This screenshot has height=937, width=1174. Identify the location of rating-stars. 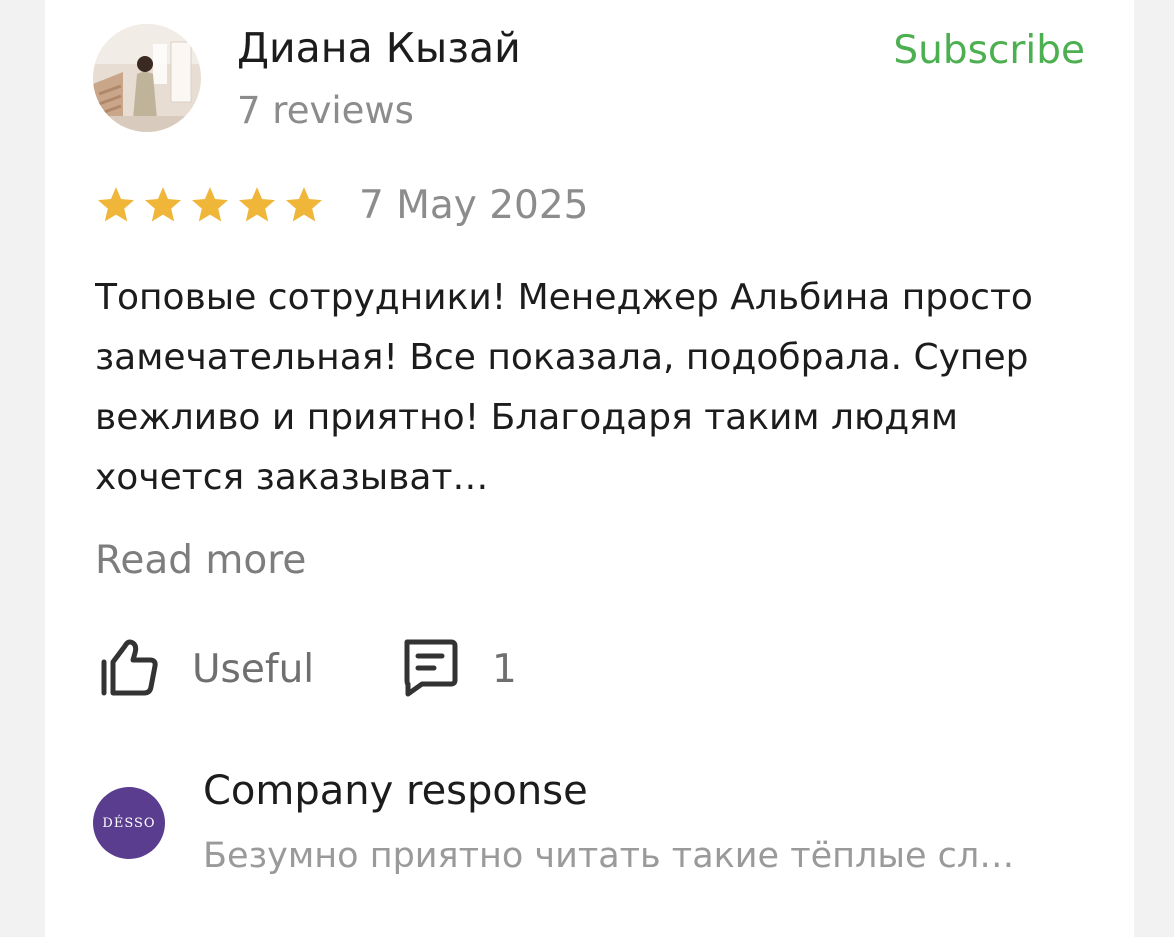
(210, 205).